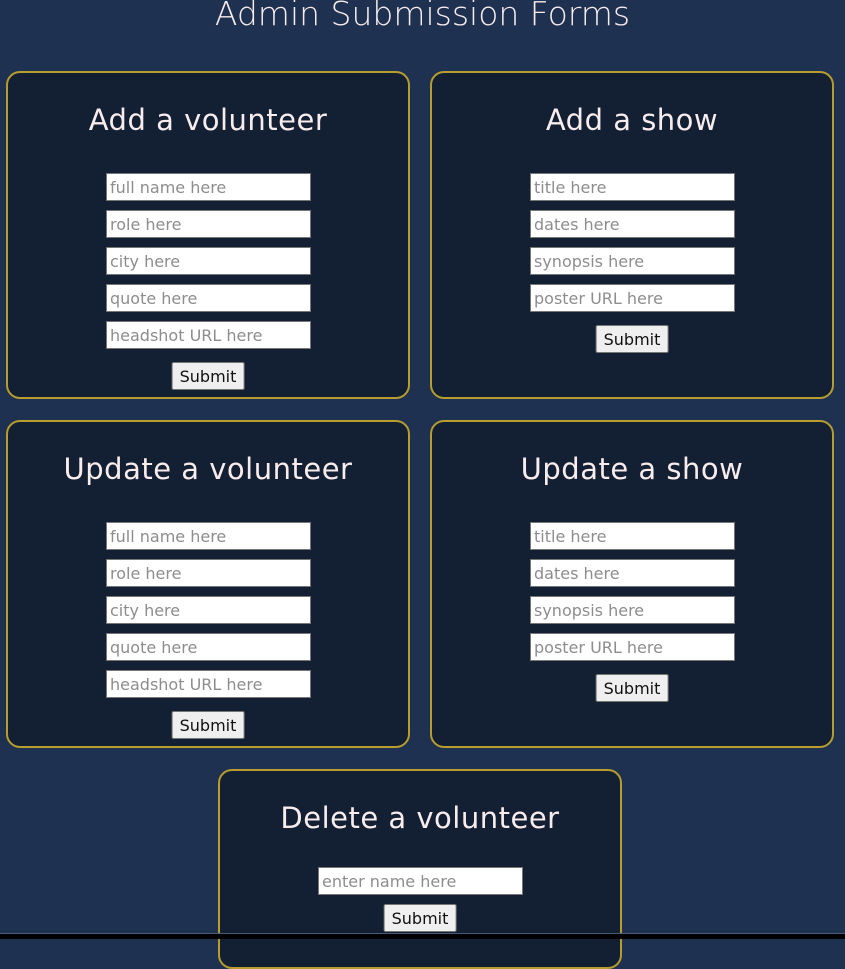  I want to click on form-title: Update a volunteer, so click(208, 469).